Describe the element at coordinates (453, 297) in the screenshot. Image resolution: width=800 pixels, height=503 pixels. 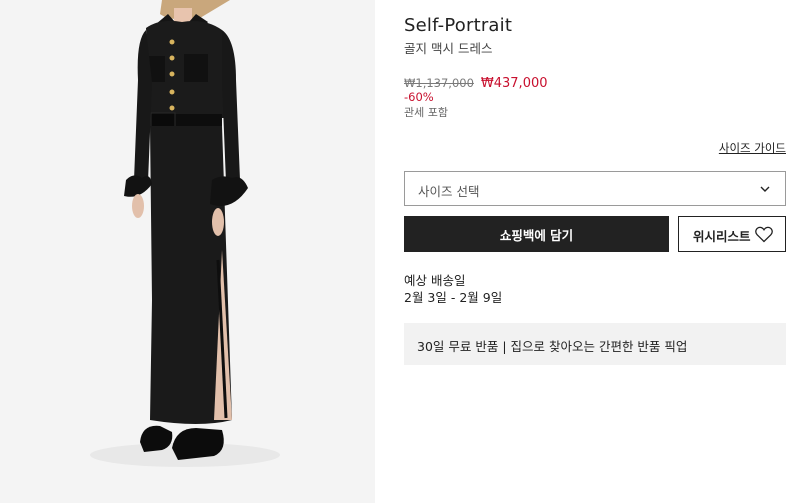
I see `delivery-dates: 2월 3일 - 2월 9일` at that location.